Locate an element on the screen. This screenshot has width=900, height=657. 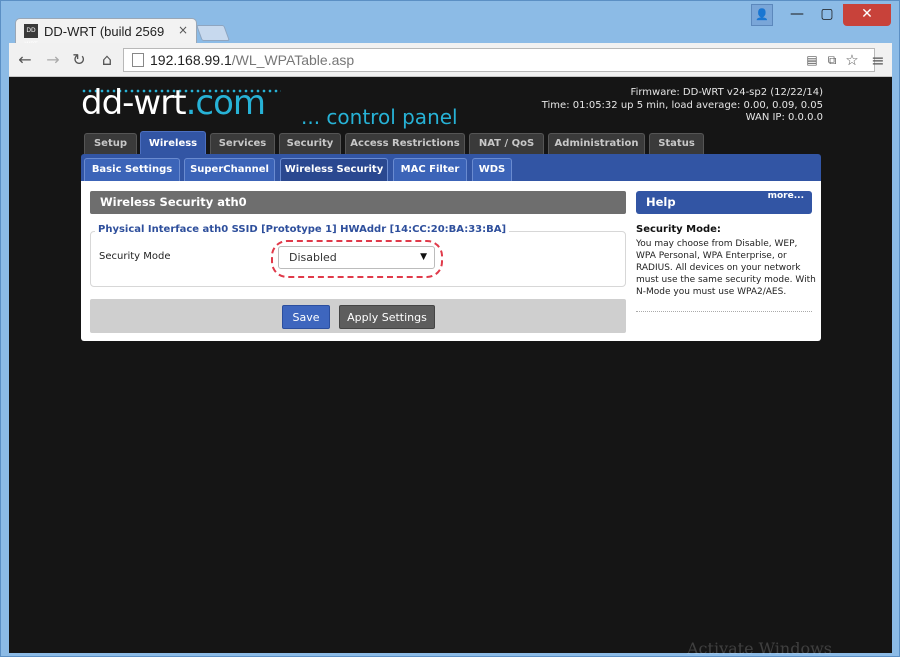
maximize-button: ▢ is located at coordinates (827, 15).